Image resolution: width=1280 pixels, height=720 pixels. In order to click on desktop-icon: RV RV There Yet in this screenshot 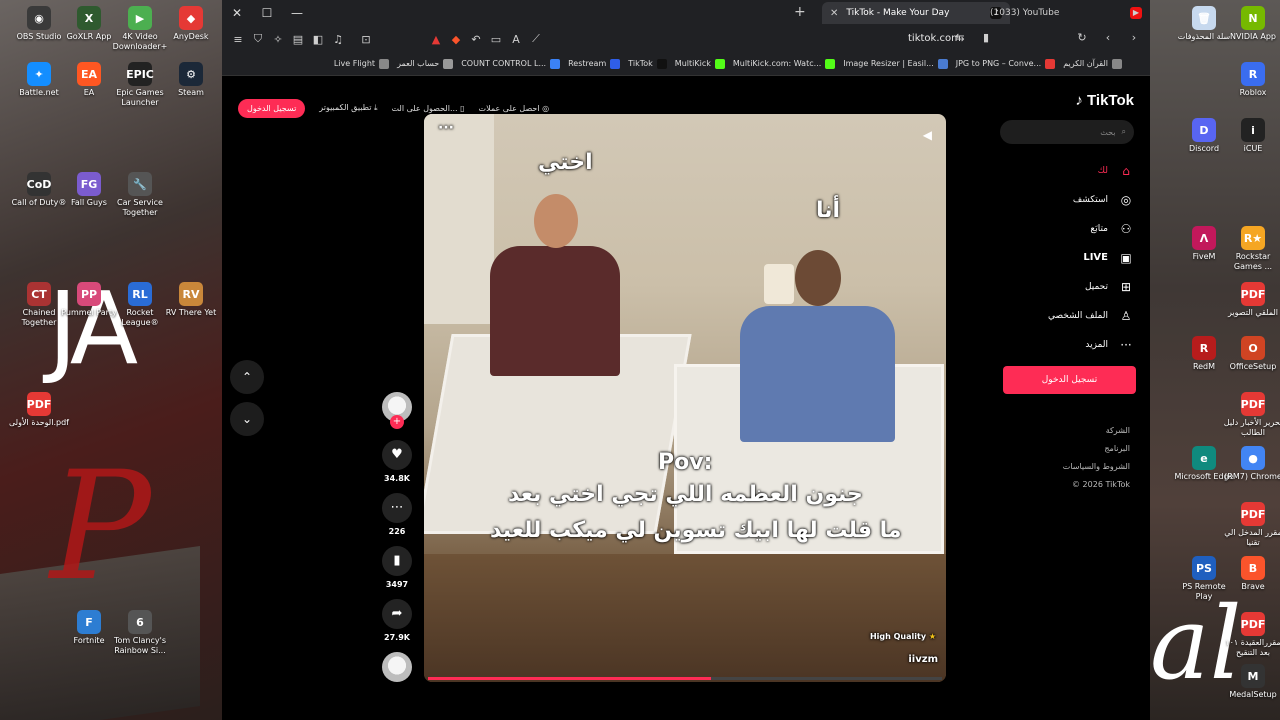, I will do `click(191, 300)`.